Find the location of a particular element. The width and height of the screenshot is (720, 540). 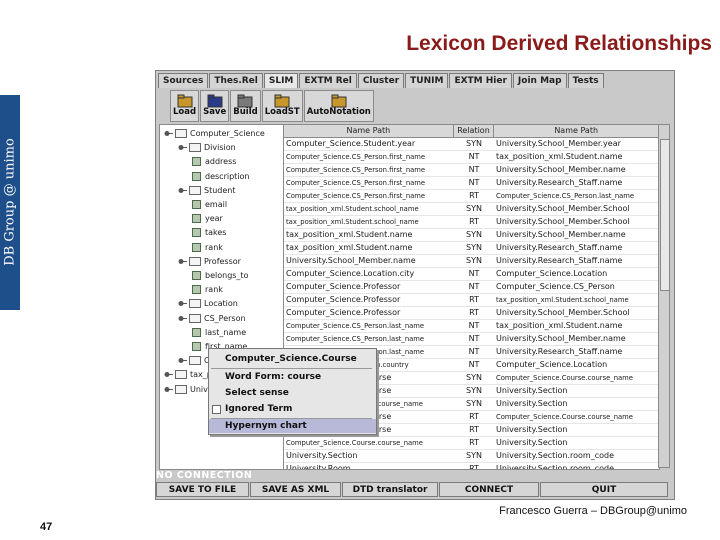

ignored-term-checkbox is located at coordinates (216, 409).